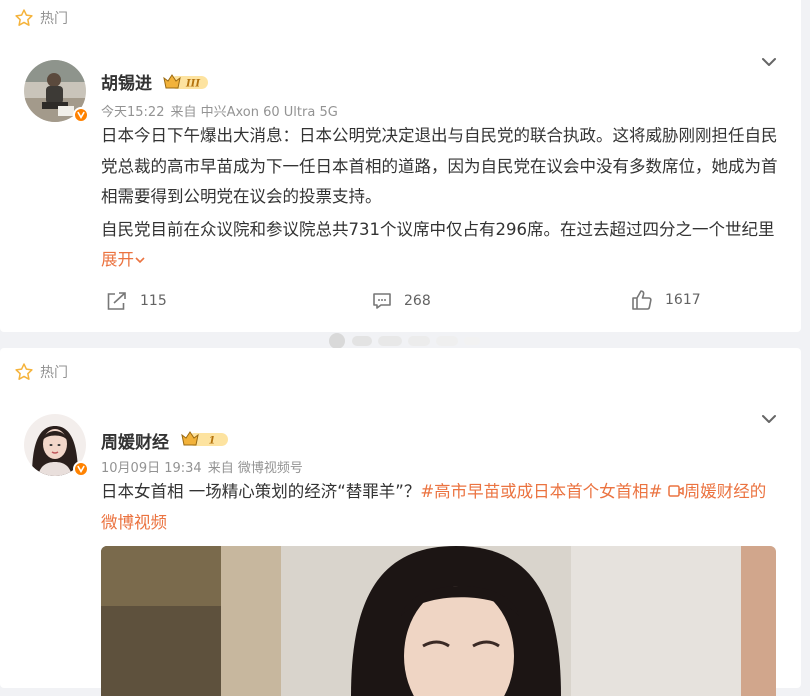  I want to click on post-meta: 10月09日 19:34 来自 微博视频号, so click(205, 466).